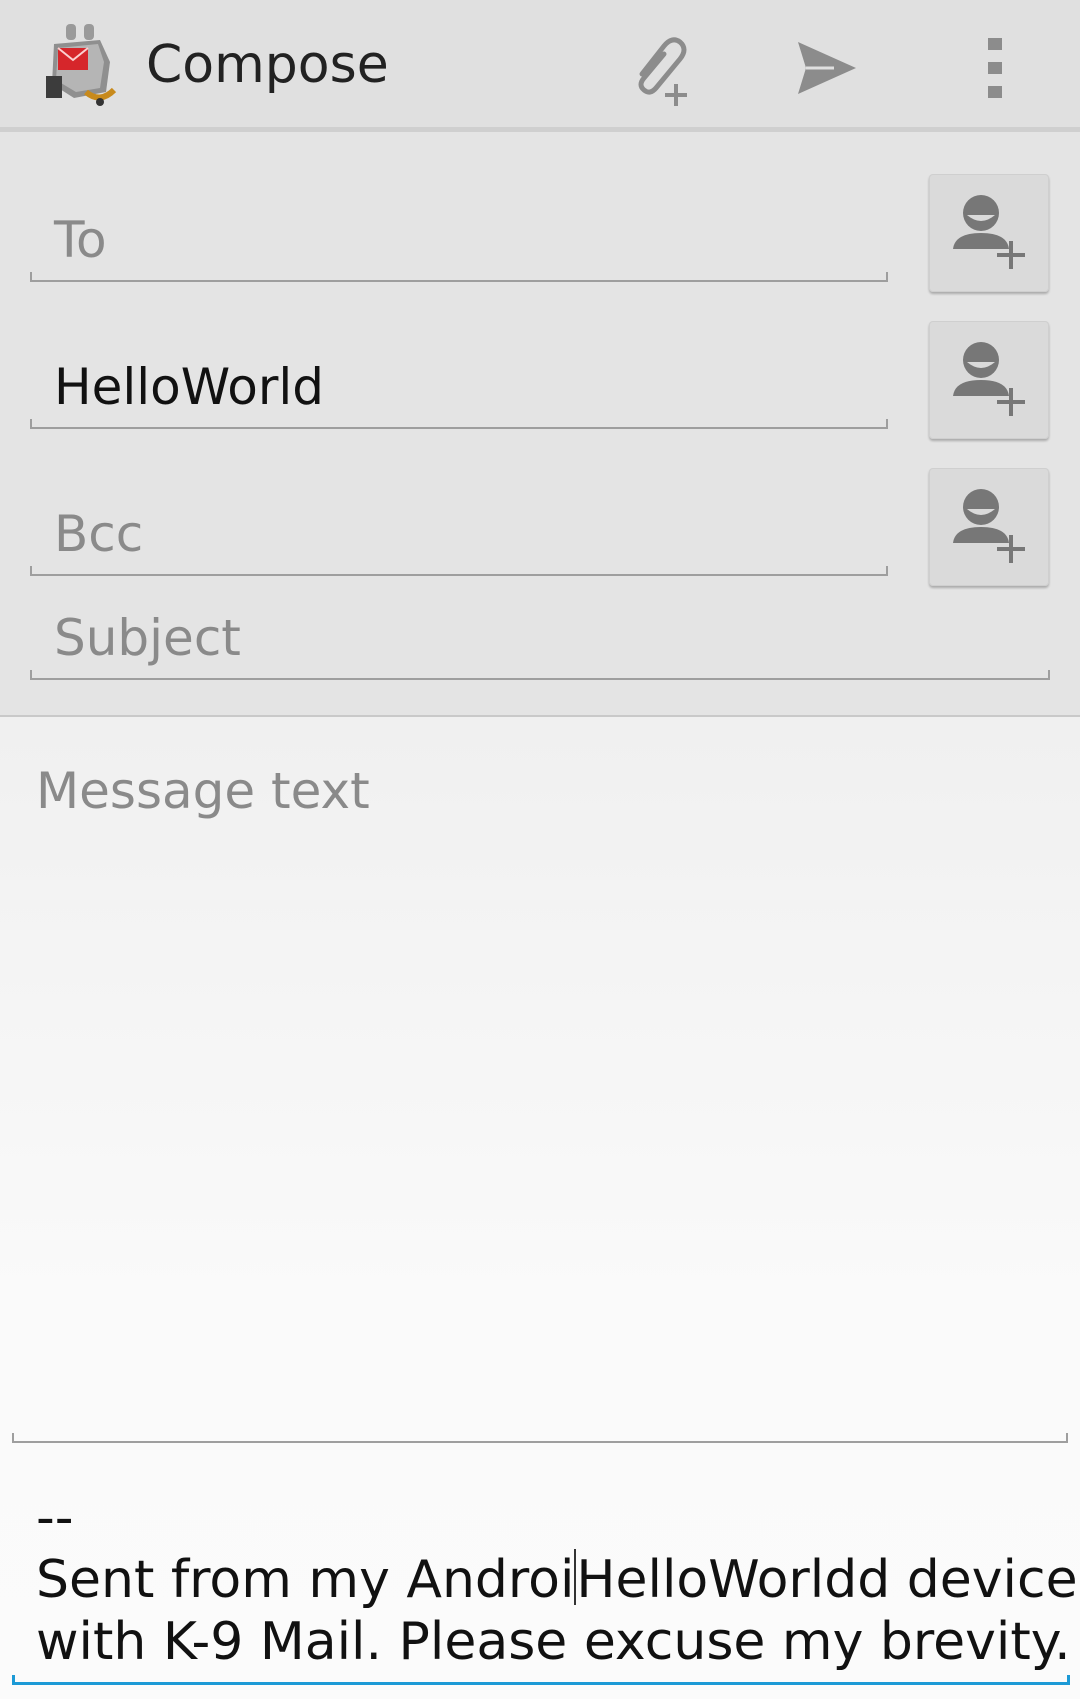  I want to click on k9-mail-app-icon, so click(84, 66).